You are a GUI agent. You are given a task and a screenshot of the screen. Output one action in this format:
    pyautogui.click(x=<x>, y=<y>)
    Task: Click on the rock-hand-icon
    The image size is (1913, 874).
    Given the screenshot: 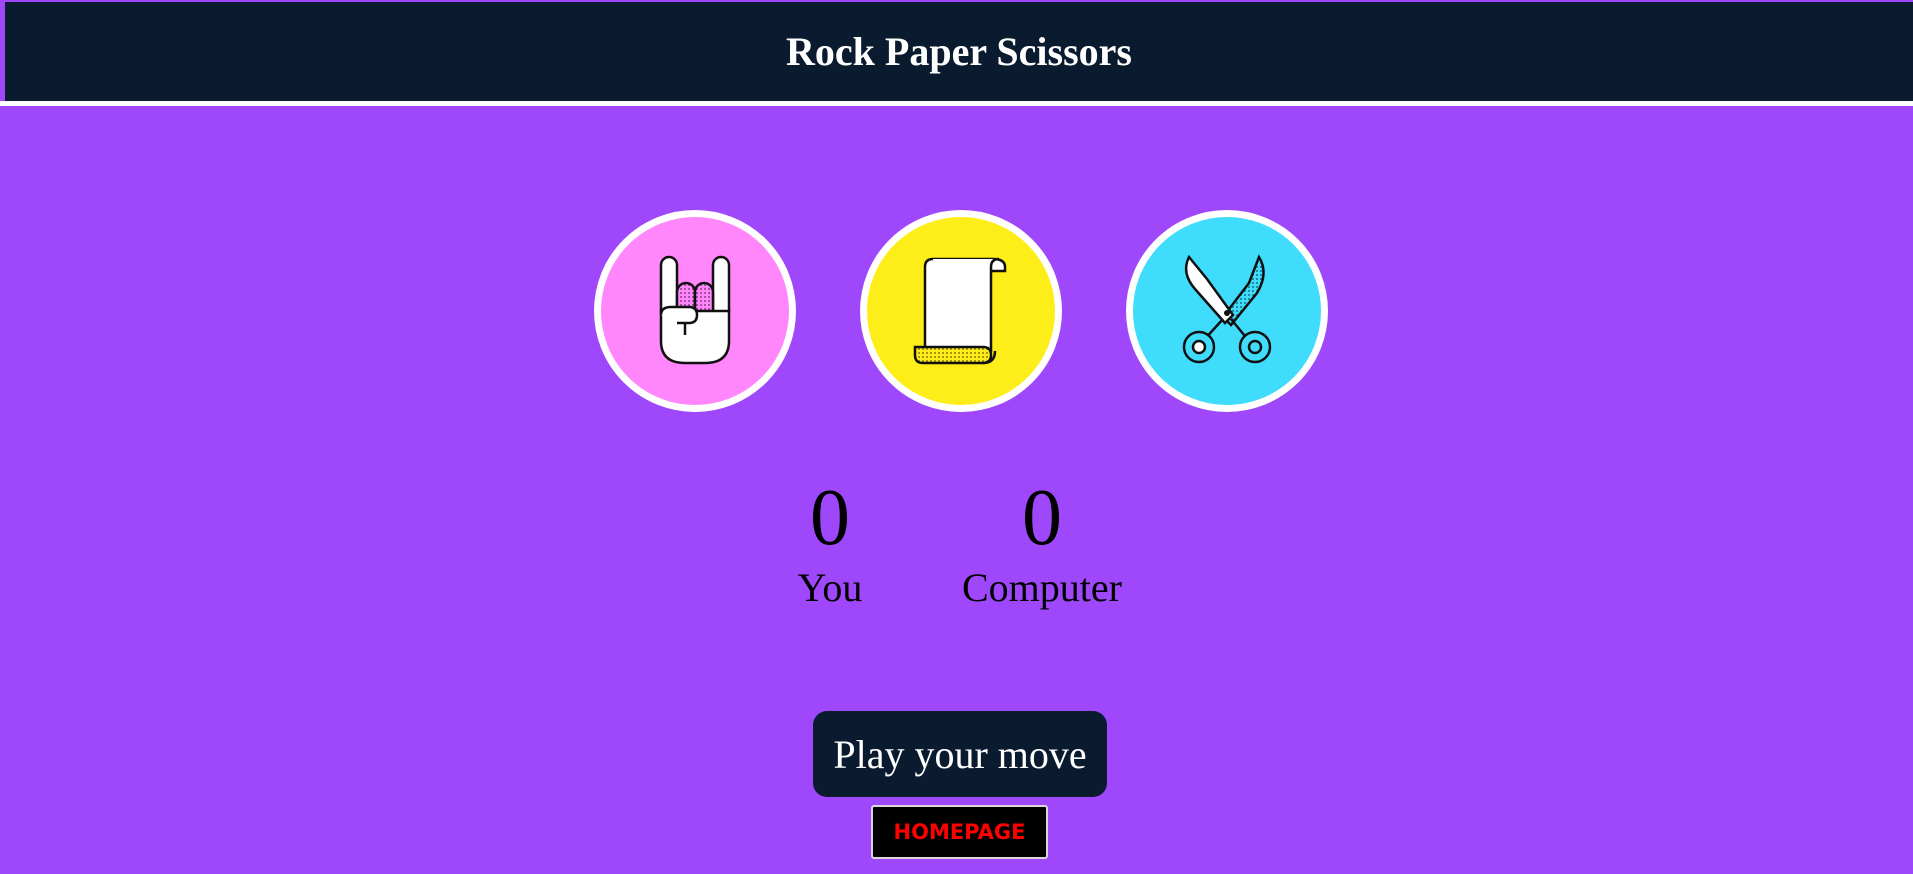 What is the action you would take?
    pyautogui.click(x=695, y=311)
    